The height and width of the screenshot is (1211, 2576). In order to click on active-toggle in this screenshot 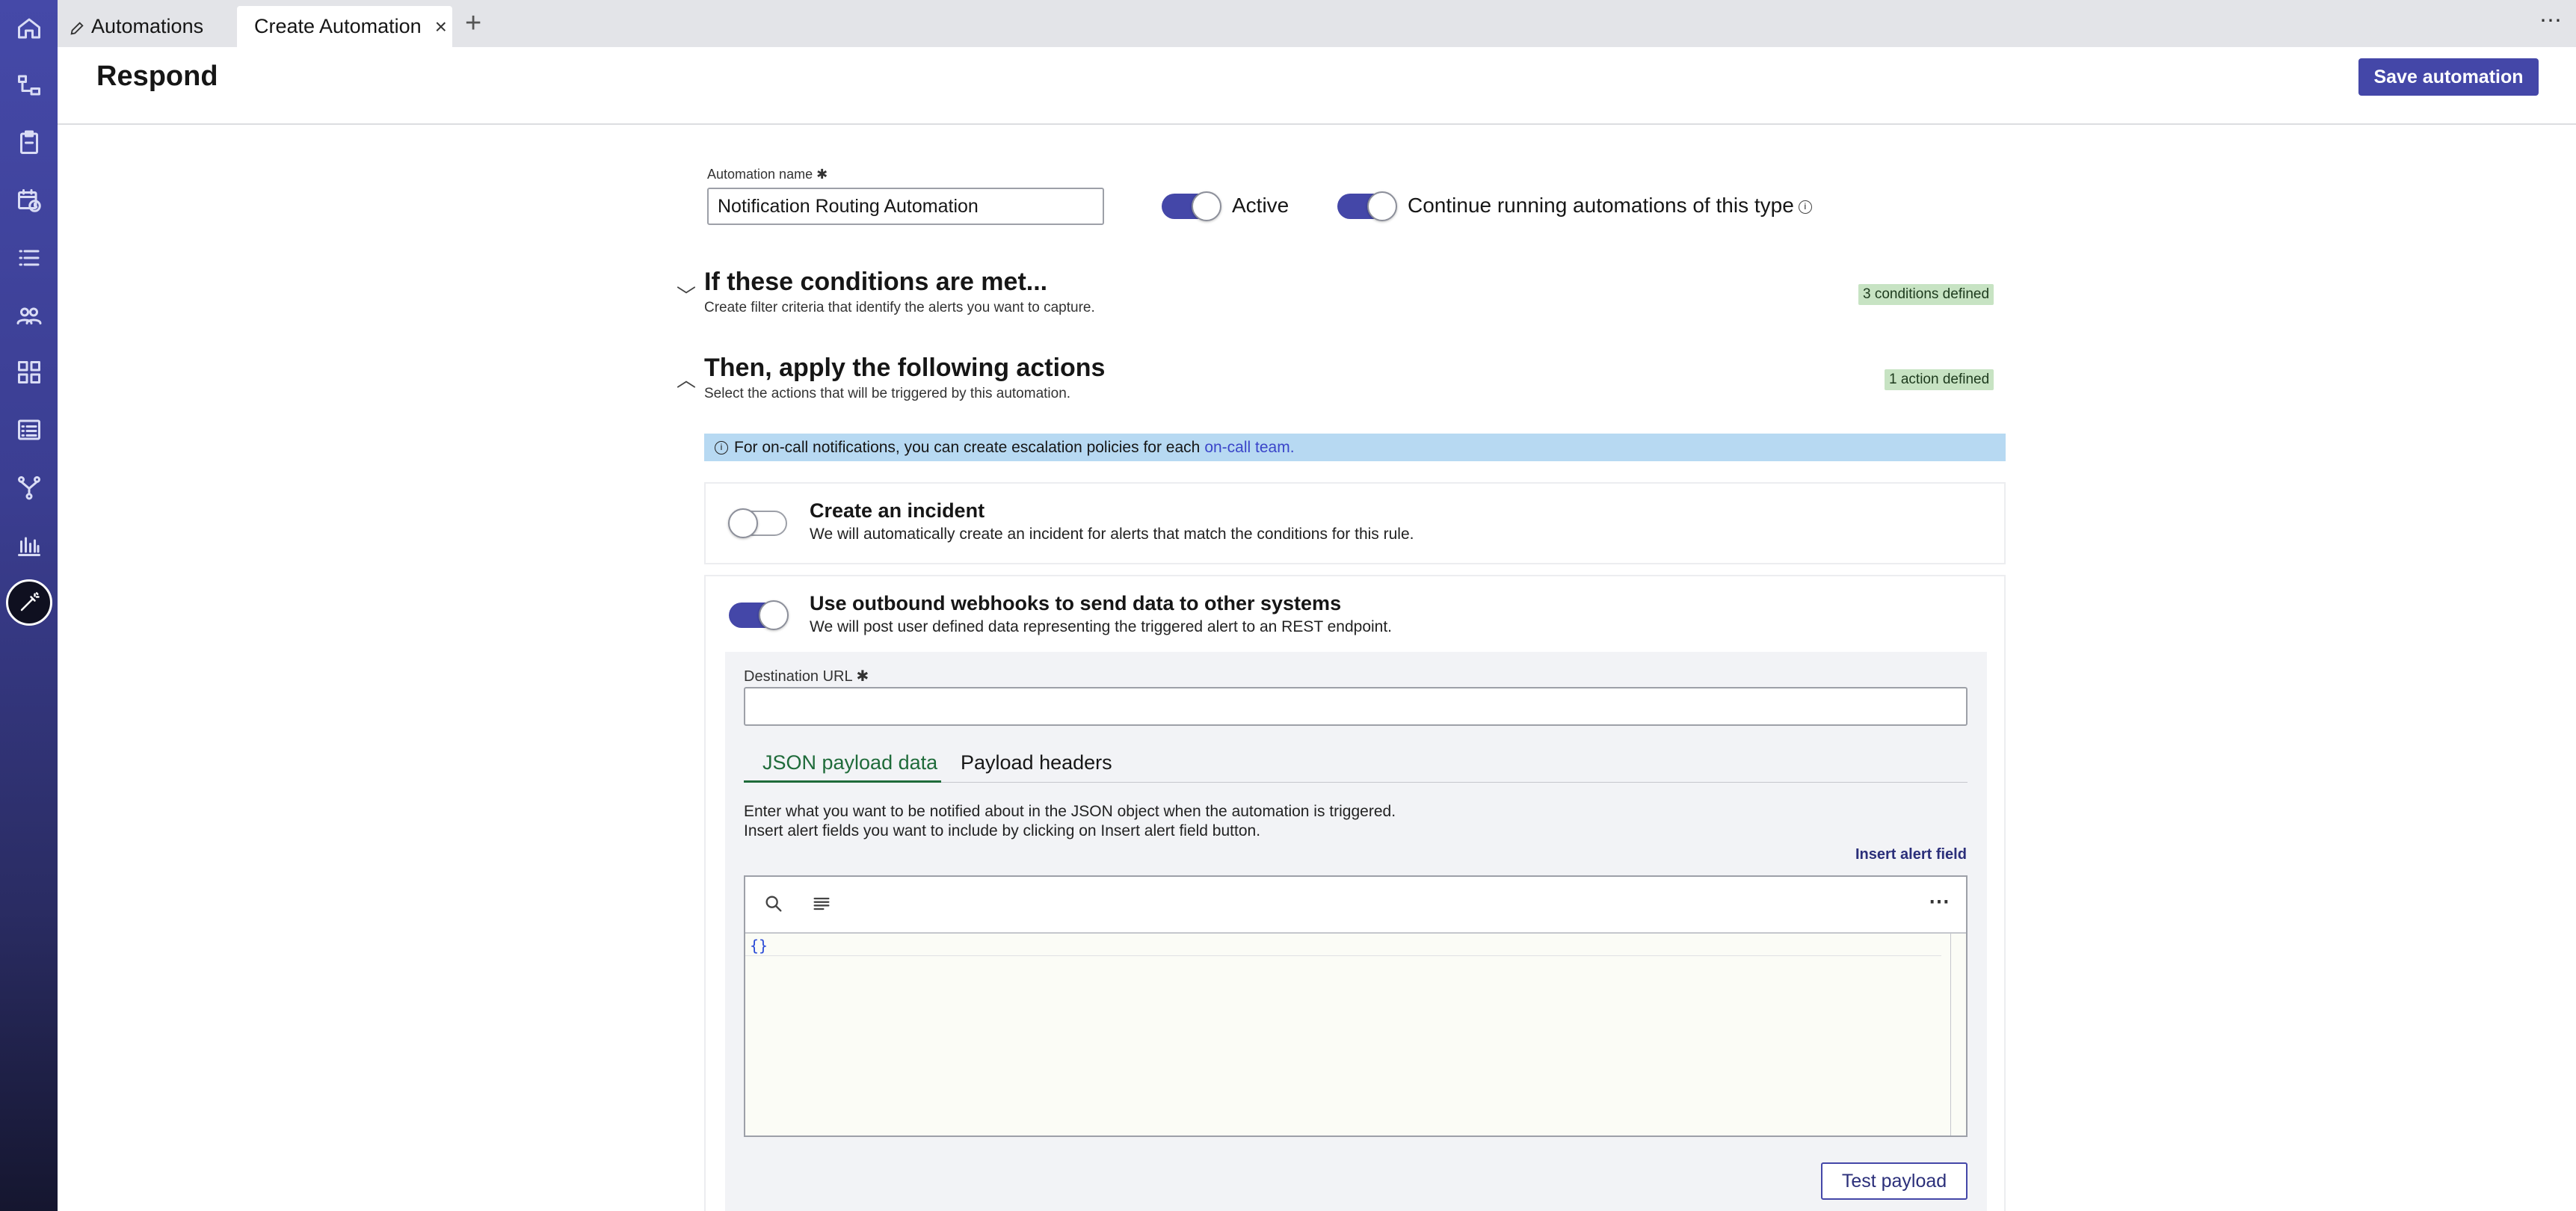, I will do `click(1191, 206)`.